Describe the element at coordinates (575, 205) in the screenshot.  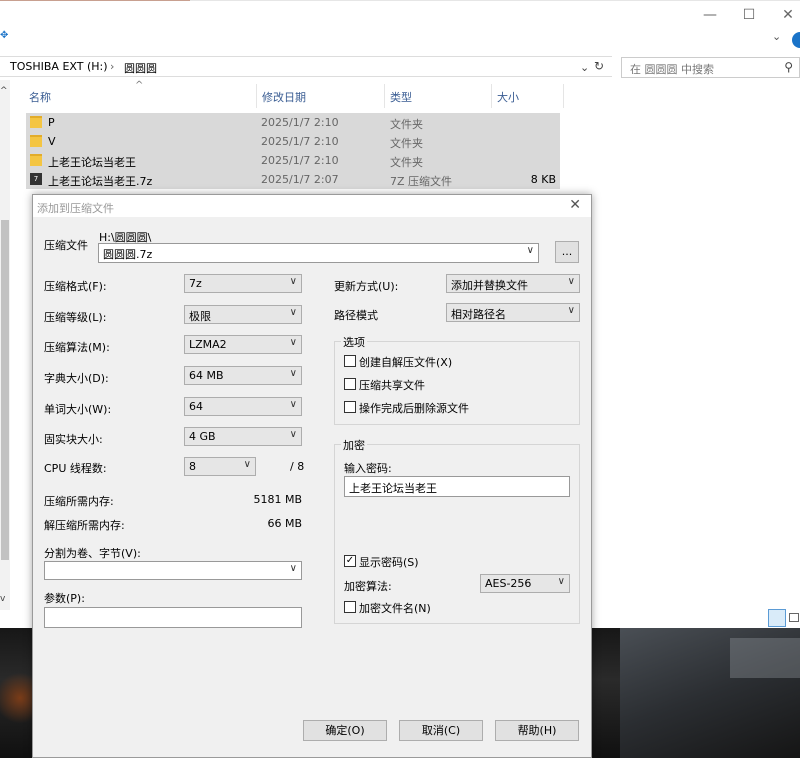
I see `dialog-close-icon: ✕` at that location.